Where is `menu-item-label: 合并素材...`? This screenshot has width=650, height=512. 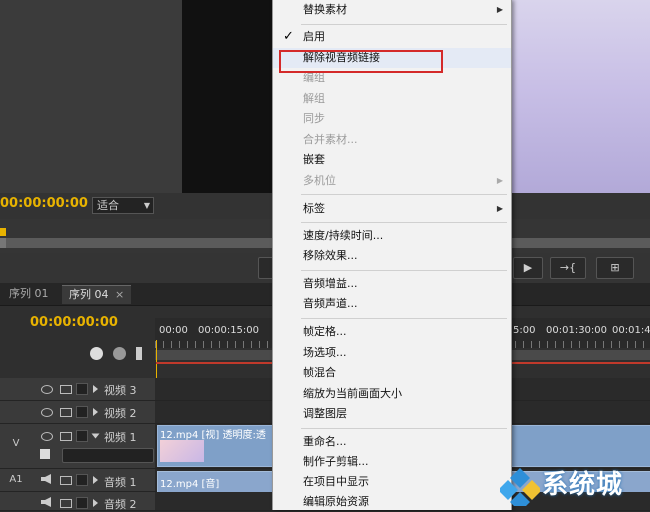 menu-item-label: 合并素材... is located at coordinates (330, 139).